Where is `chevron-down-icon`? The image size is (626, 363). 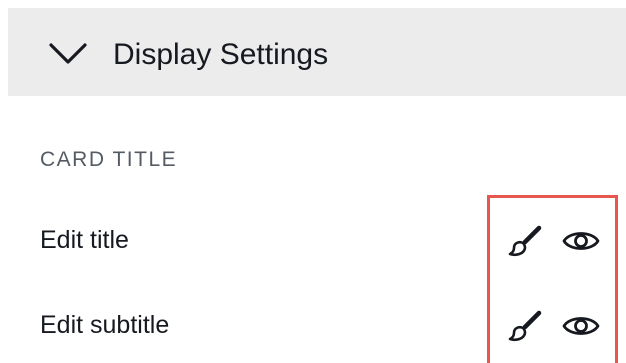
chevron-down-icon is located at coordinates (68, 54).